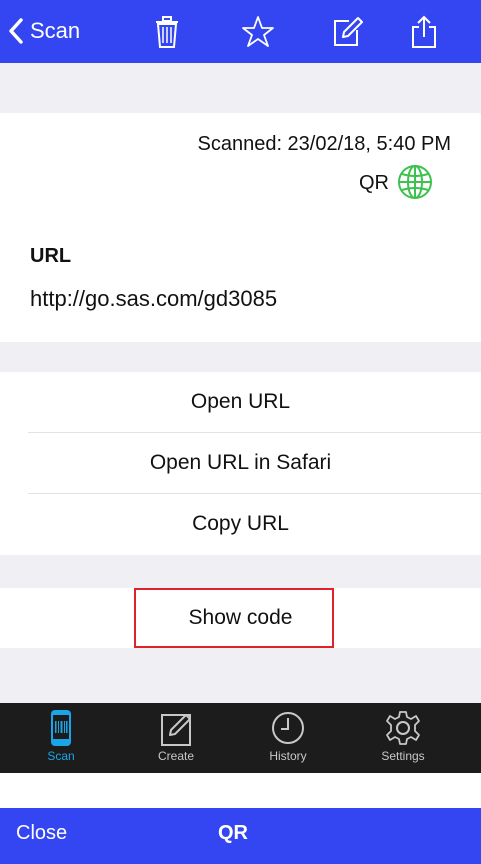  Describe the element at coordinates (403, 756) in the screenshot. I see `tab-label: Settings` at that location.